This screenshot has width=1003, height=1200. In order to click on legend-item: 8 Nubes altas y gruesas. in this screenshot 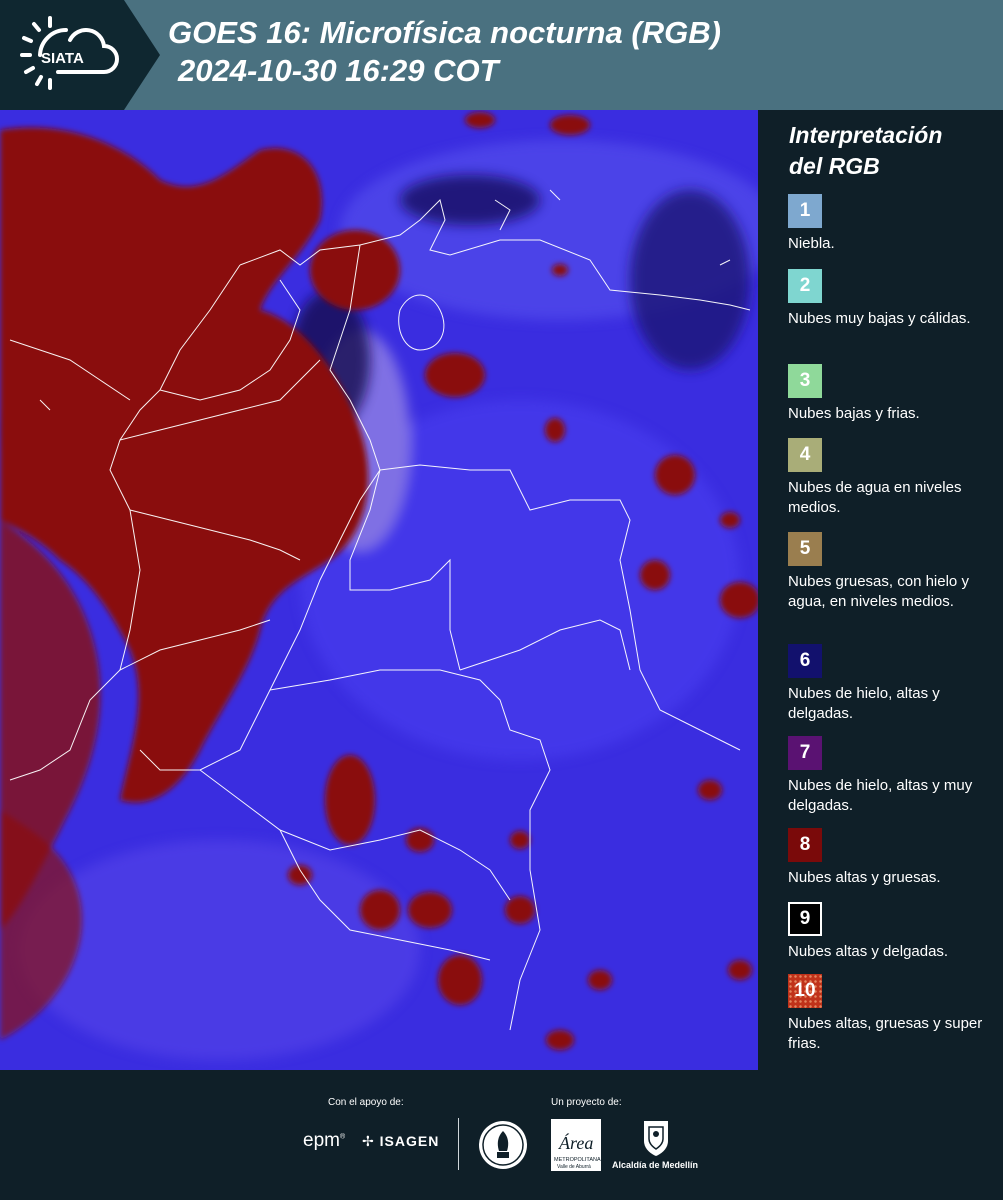, I will do `click(890, 858)`.